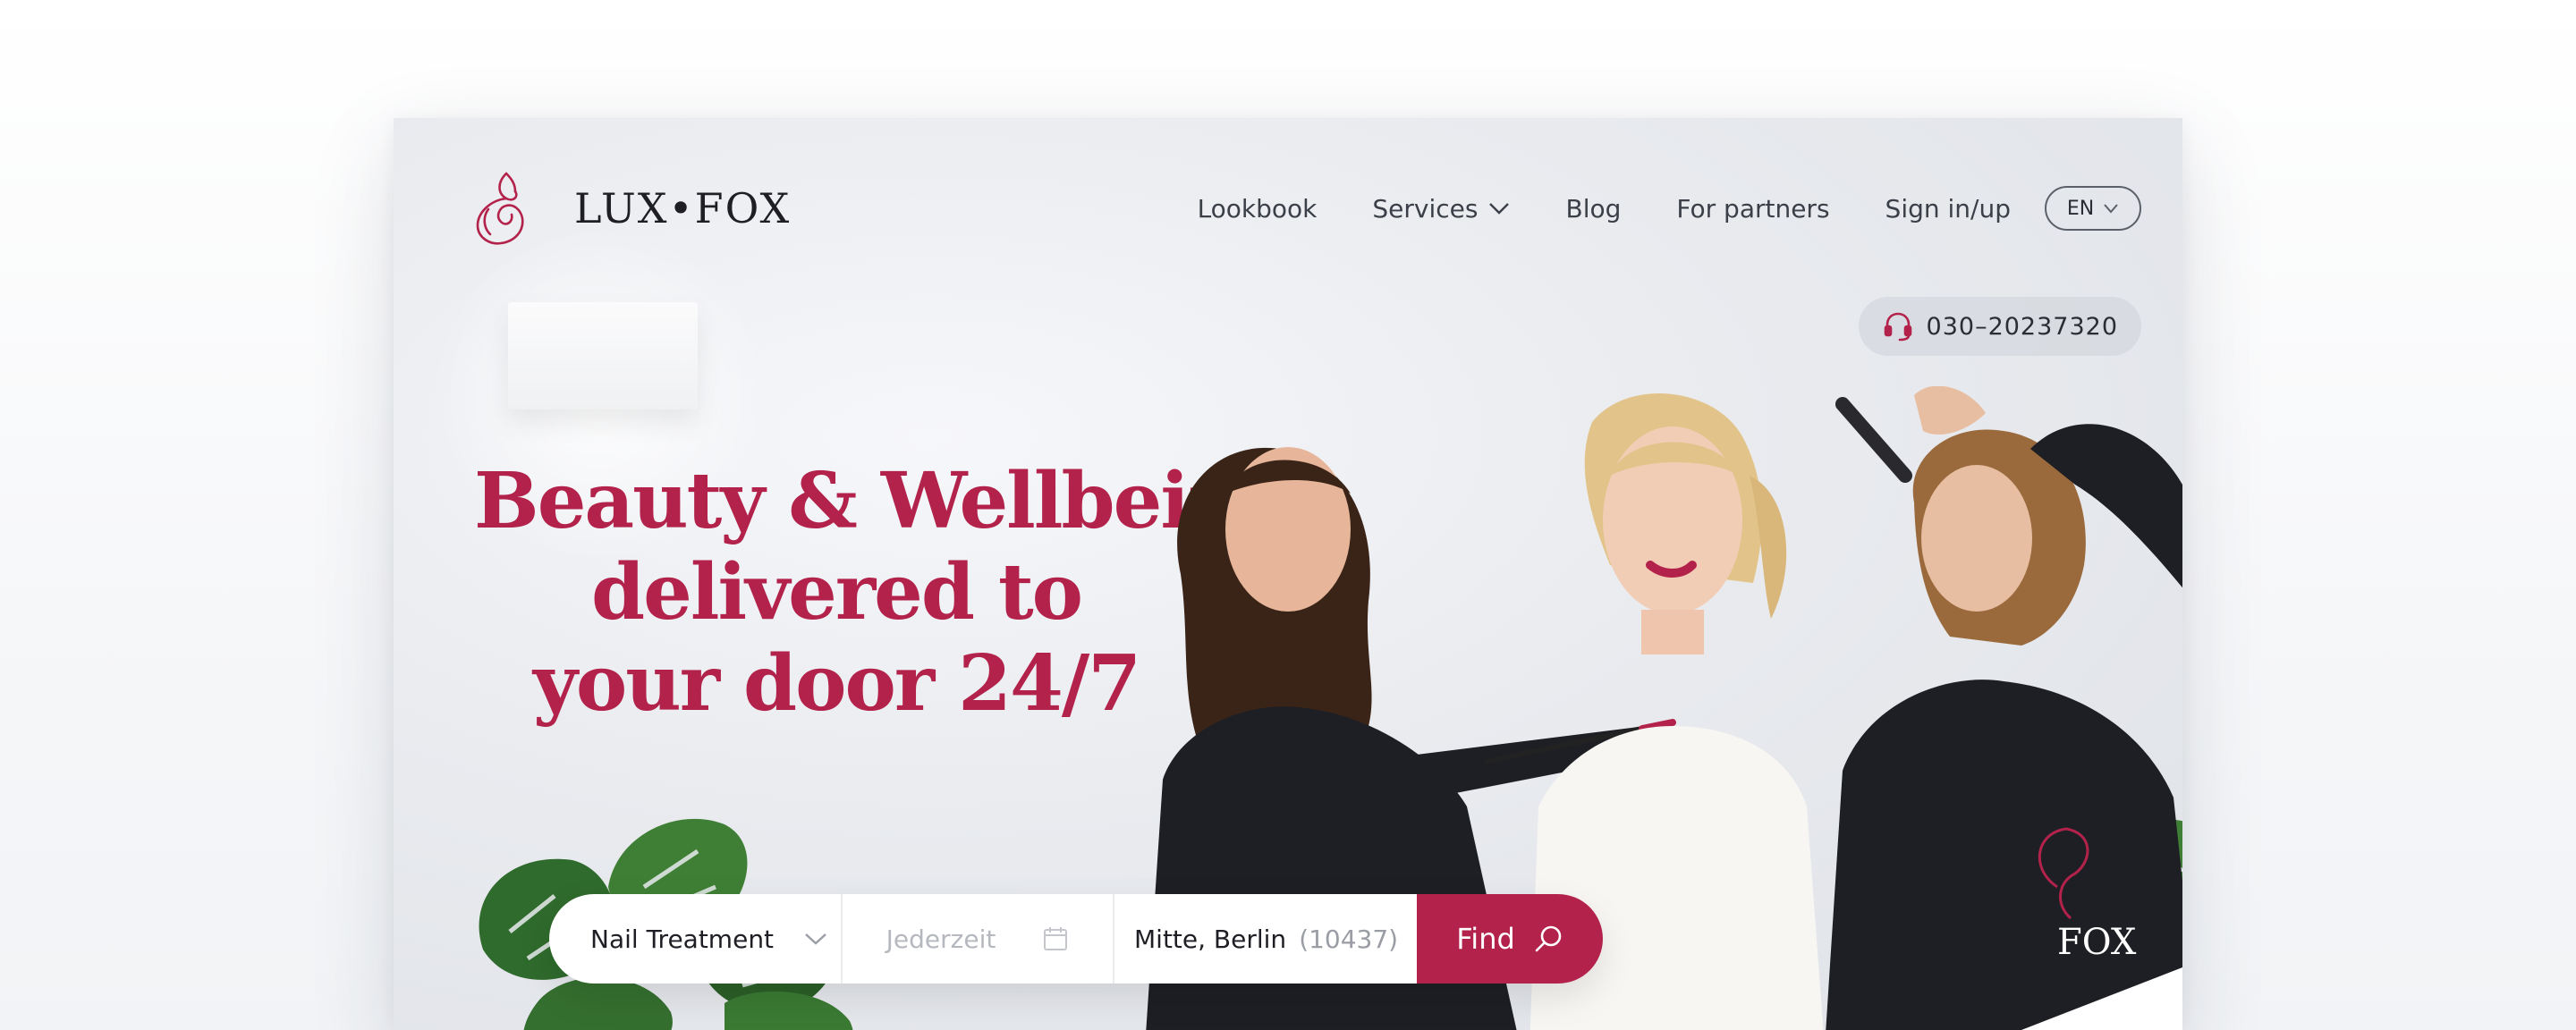 This screenshot has height=1030, width=2576. I want to click on wall-lamp, so click(603, 355).